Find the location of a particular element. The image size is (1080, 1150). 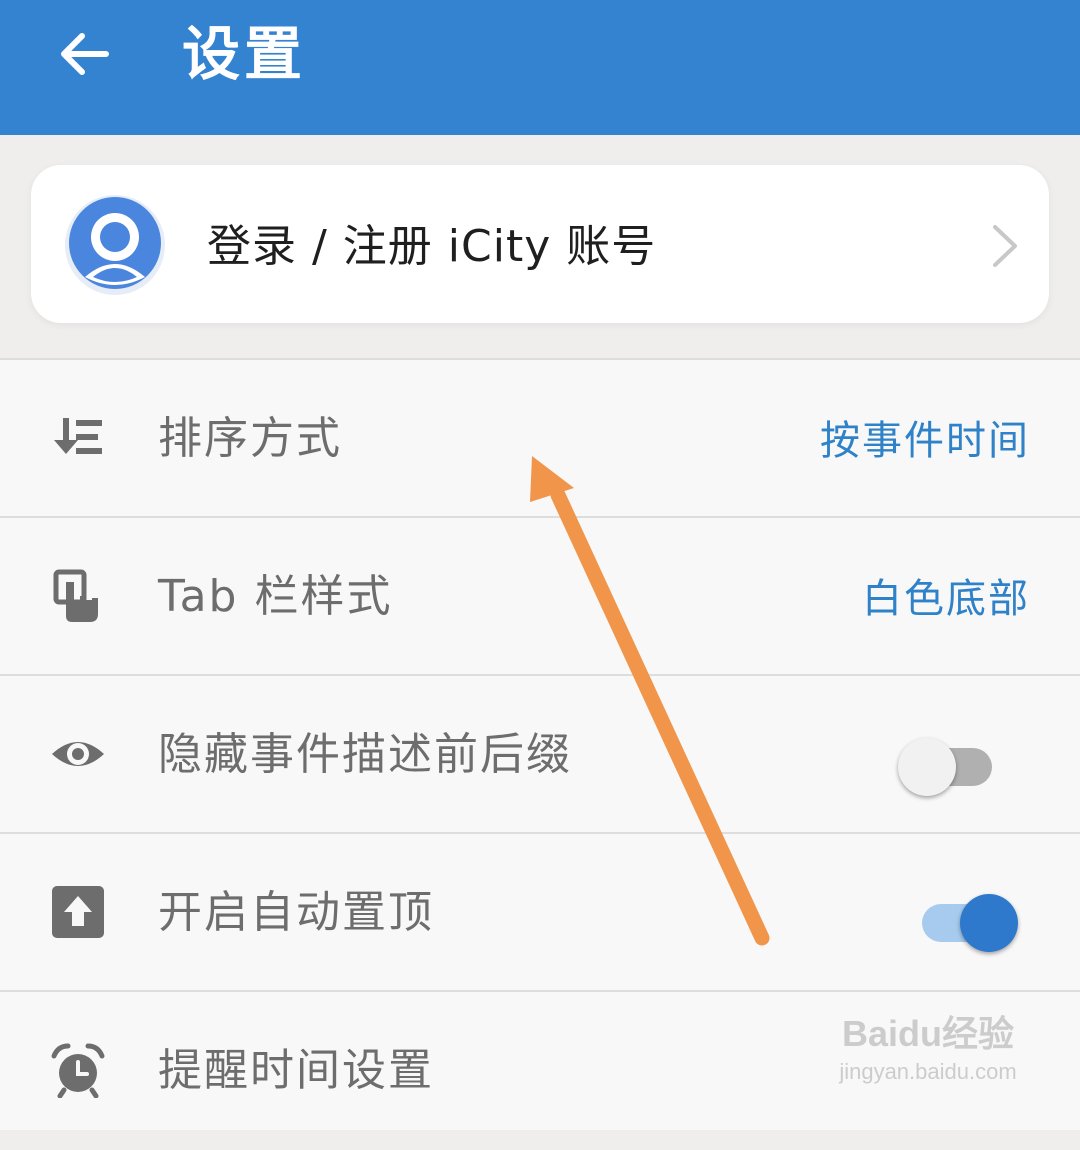

touch-hand-icon is located at coordinates (75, 595).